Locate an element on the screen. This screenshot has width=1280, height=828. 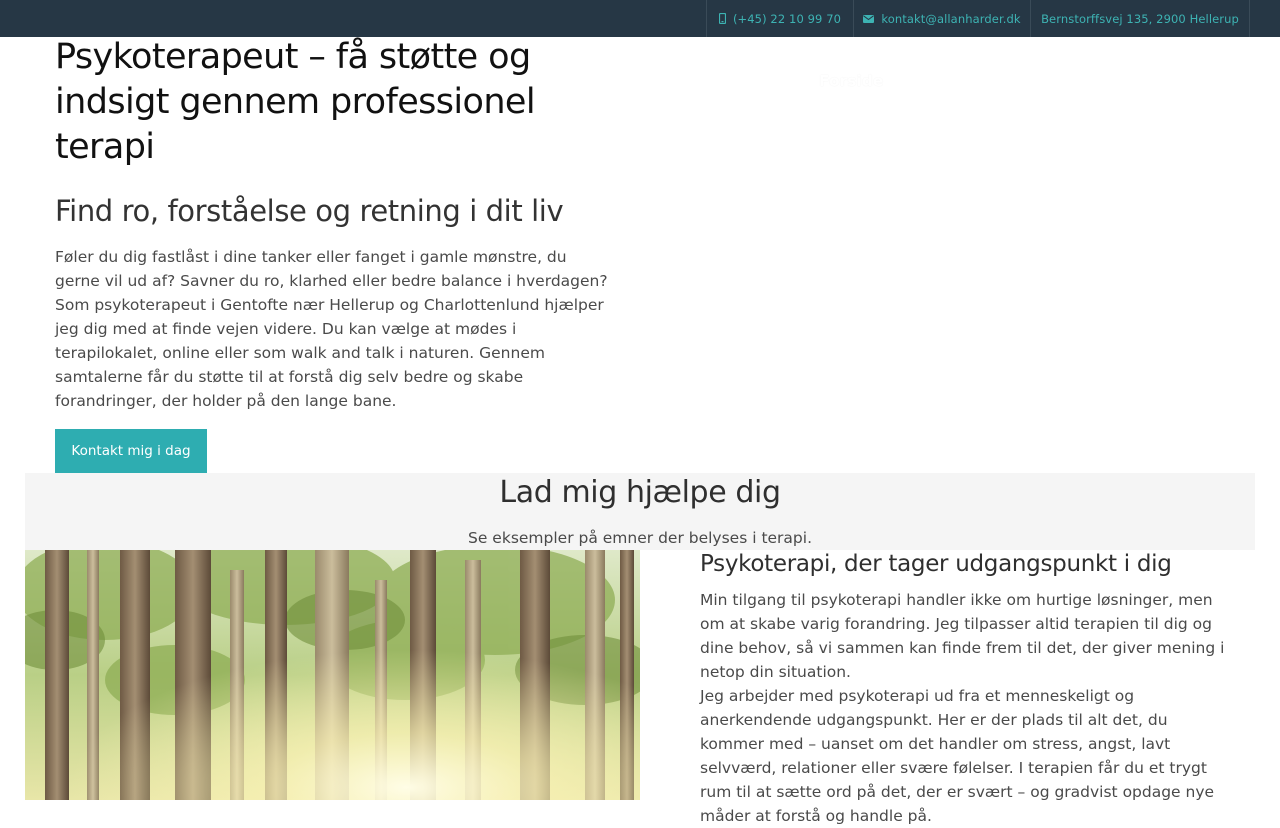
address-text: Bernstorffsvej 135, 2900 Hellerup is located at coordinates (1140, 18).